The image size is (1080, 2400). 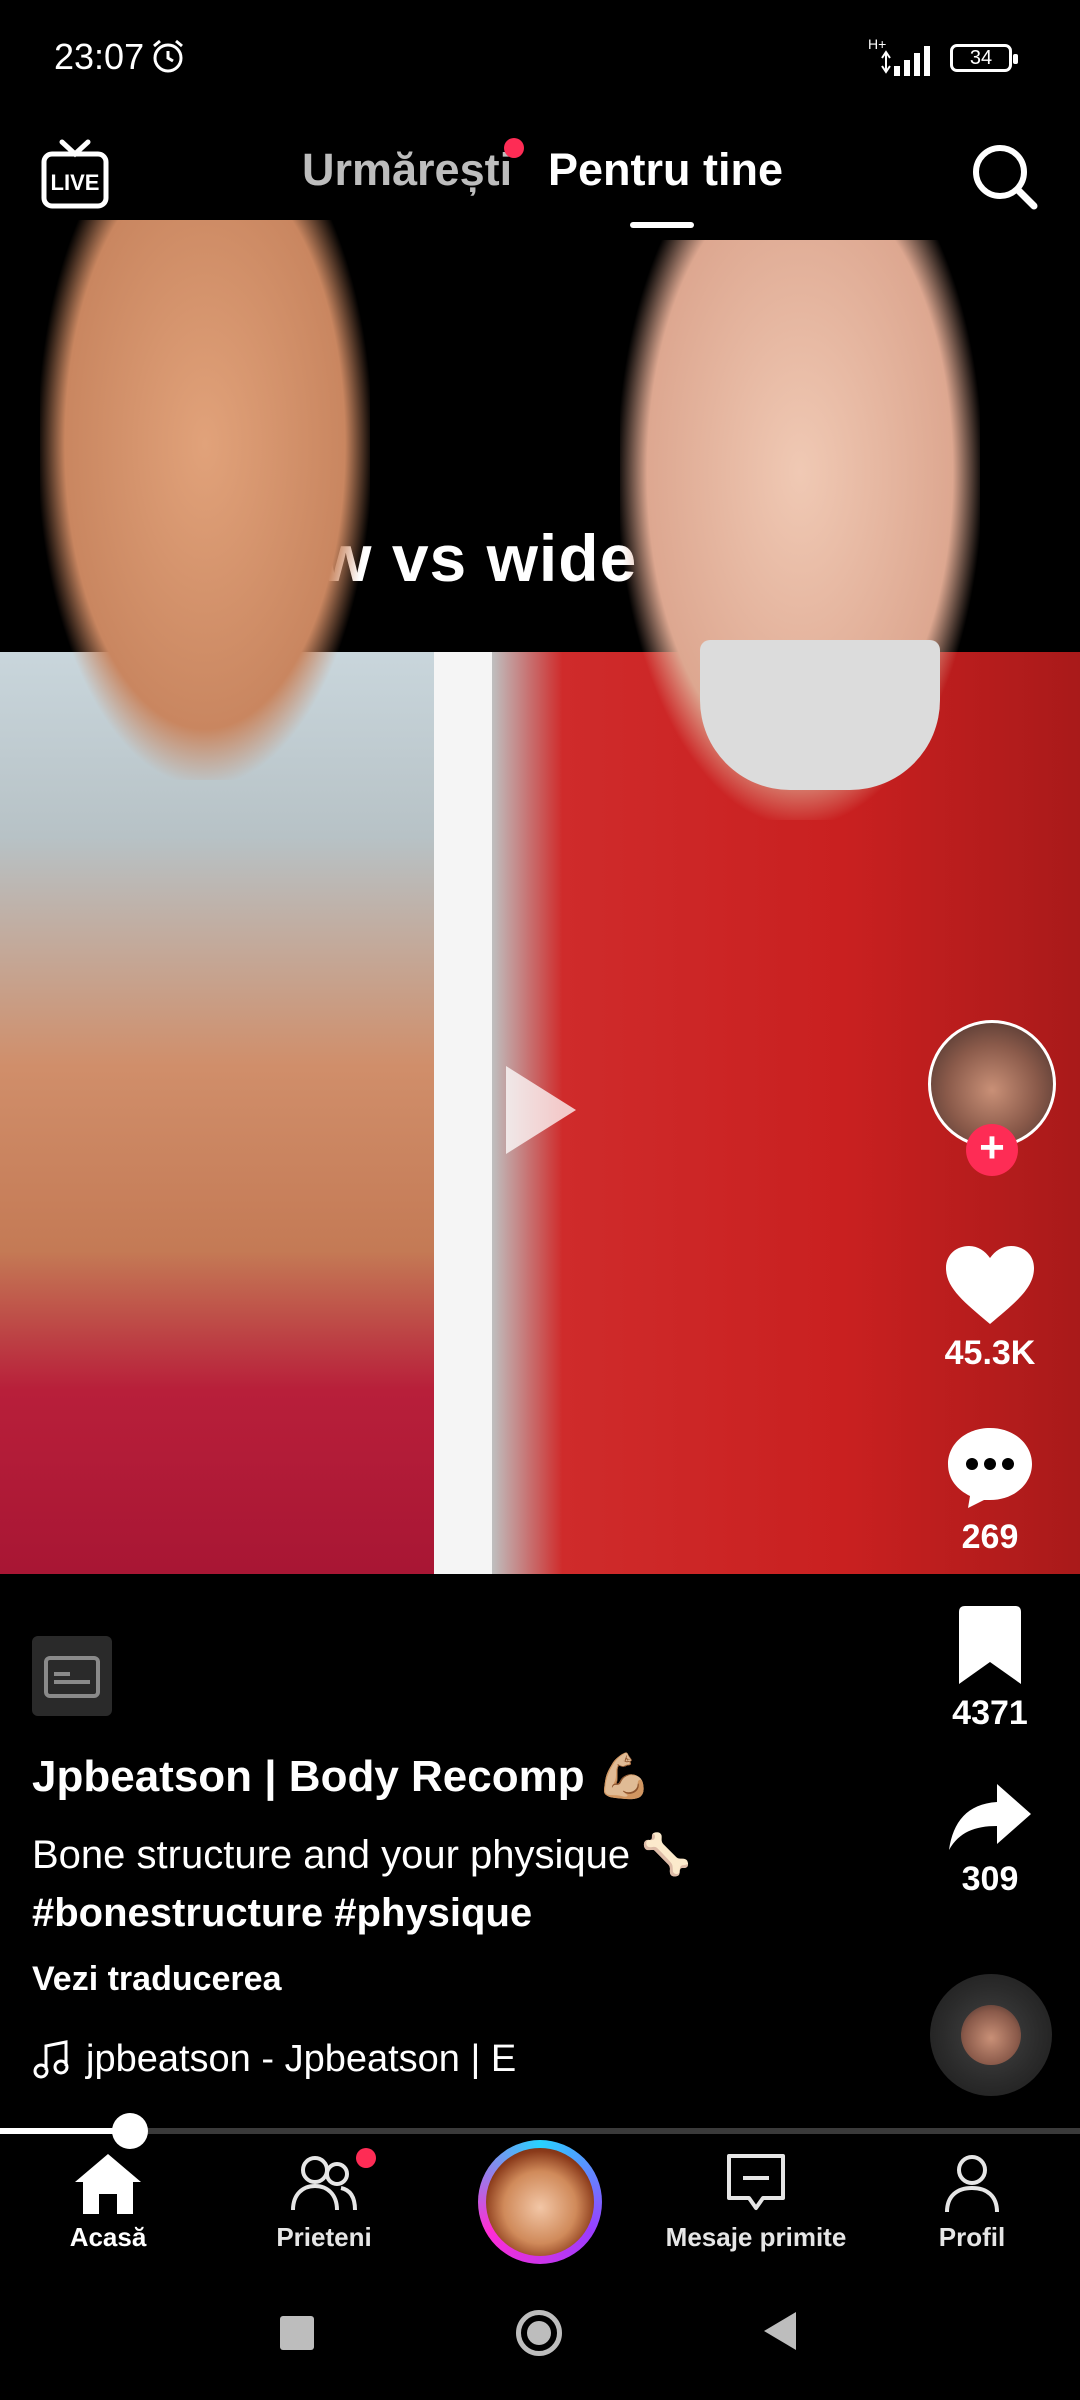 What do you see at coordinates (990, 1468) in the screenshot?
I see `comment-icon` at bounding box center [990, 1468].